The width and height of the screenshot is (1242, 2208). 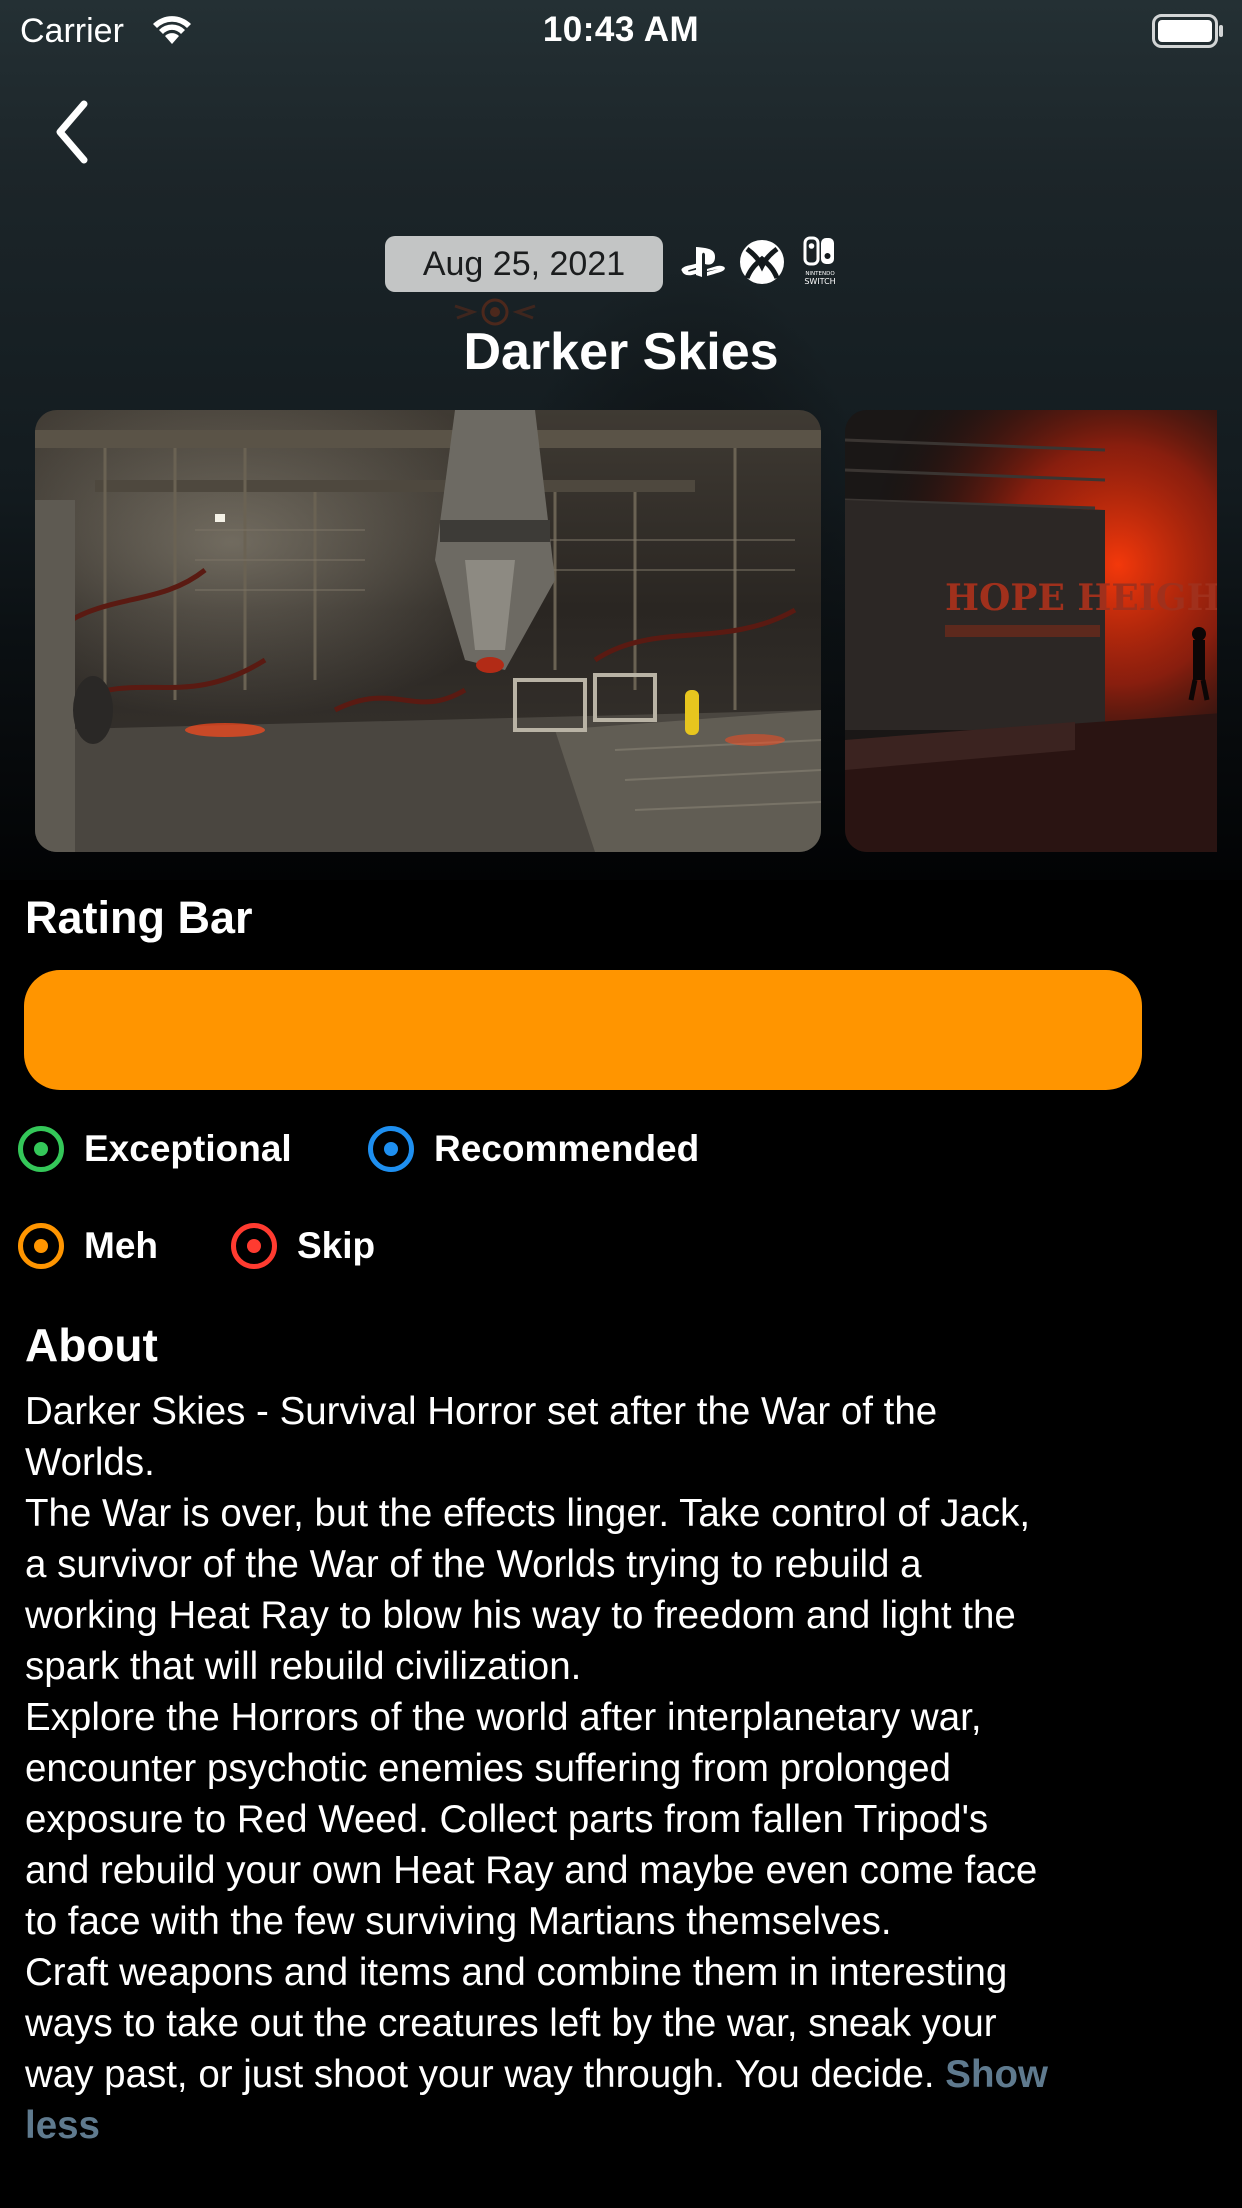 I want to click on legend-item-exceptional: Exceptional, so click(x=155, y=1149).